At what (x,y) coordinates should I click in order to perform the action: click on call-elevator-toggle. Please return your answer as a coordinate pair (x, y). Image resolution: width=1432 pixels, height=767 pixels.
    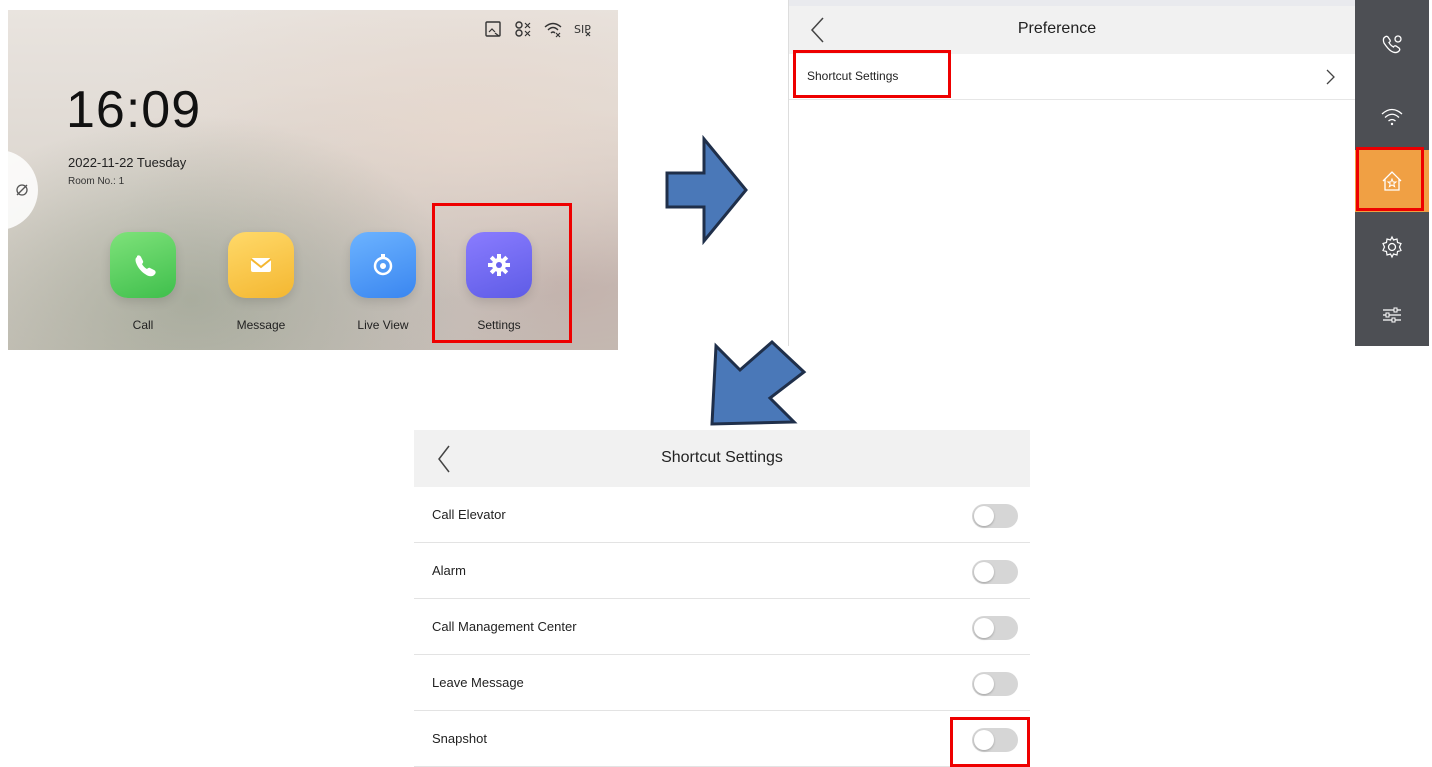
    Looking at the image, I should click on (995, 516).